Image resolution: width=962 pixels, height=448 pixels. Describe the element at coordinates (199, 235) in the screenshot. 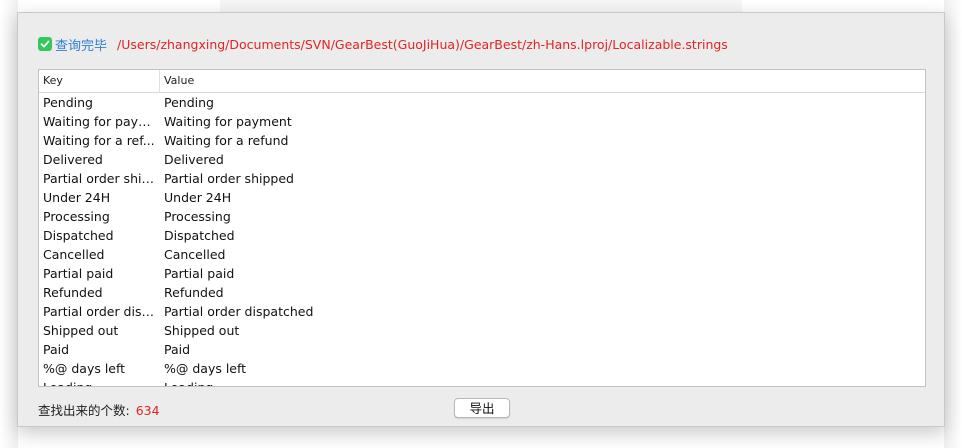

I see `value-cell: Dispatched` at that location.